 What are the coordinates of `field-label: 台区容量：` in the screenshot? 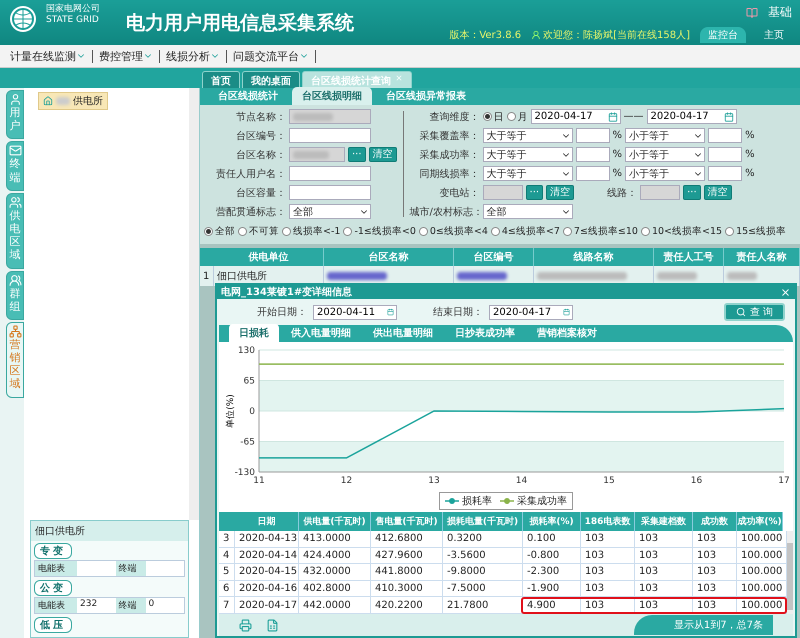 It's located at (260, 193).